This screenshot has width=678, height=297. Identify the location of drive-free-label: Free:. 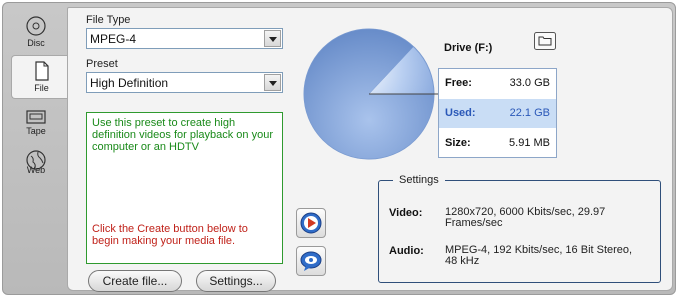
(458, 83).